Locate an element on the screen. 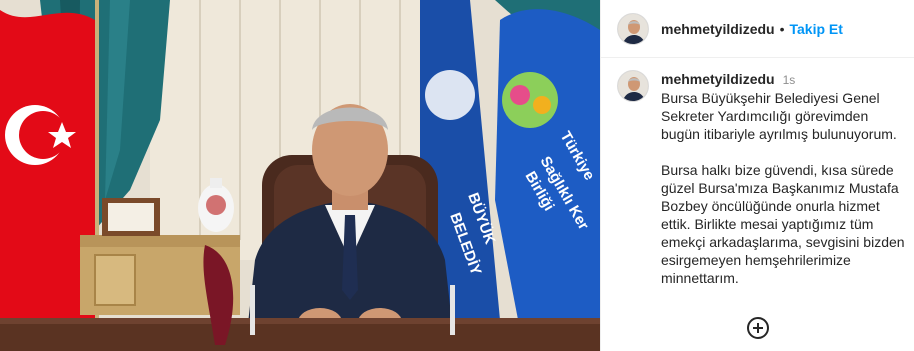 This screenshot has width=914, height=351. avatar is located at coordinates (633, 28).